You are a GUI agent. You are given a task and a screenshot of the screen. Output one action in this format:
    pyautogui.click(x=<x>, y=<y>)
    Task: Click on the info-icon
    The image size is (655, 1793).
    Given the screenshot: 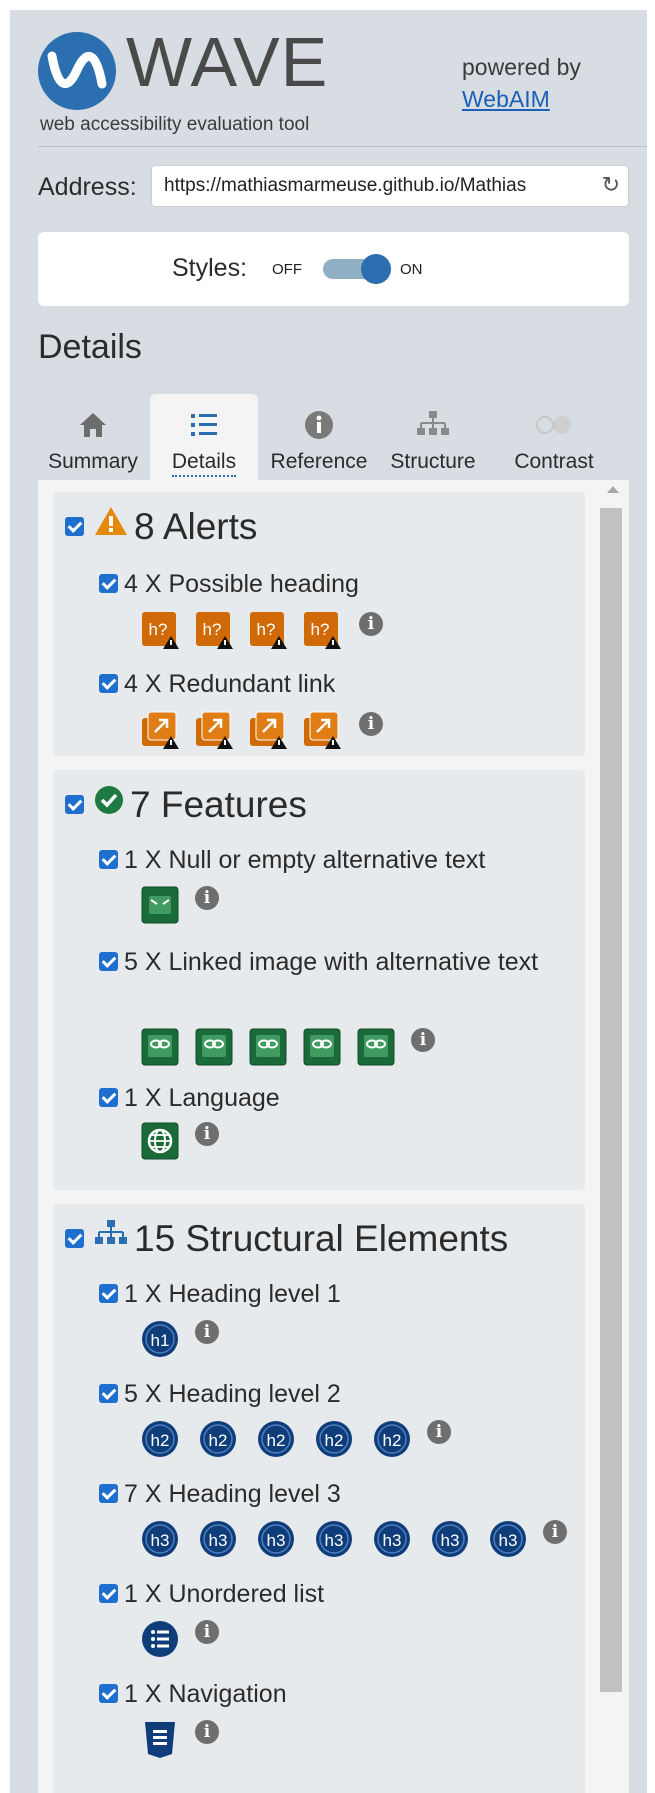 What is the action you would take?
    pyautogui.click(x=319, y=425)
    